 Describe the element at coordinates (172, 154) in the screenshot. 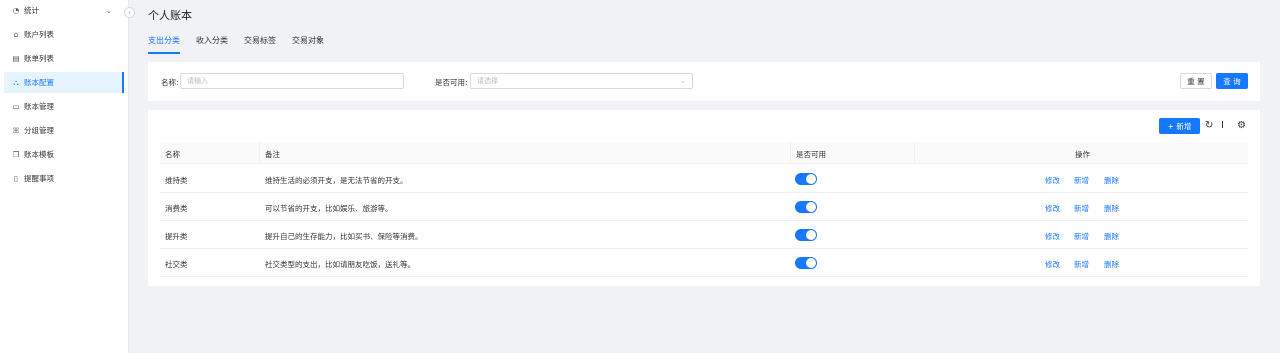

I see `column-header-name: 名称` at that location.